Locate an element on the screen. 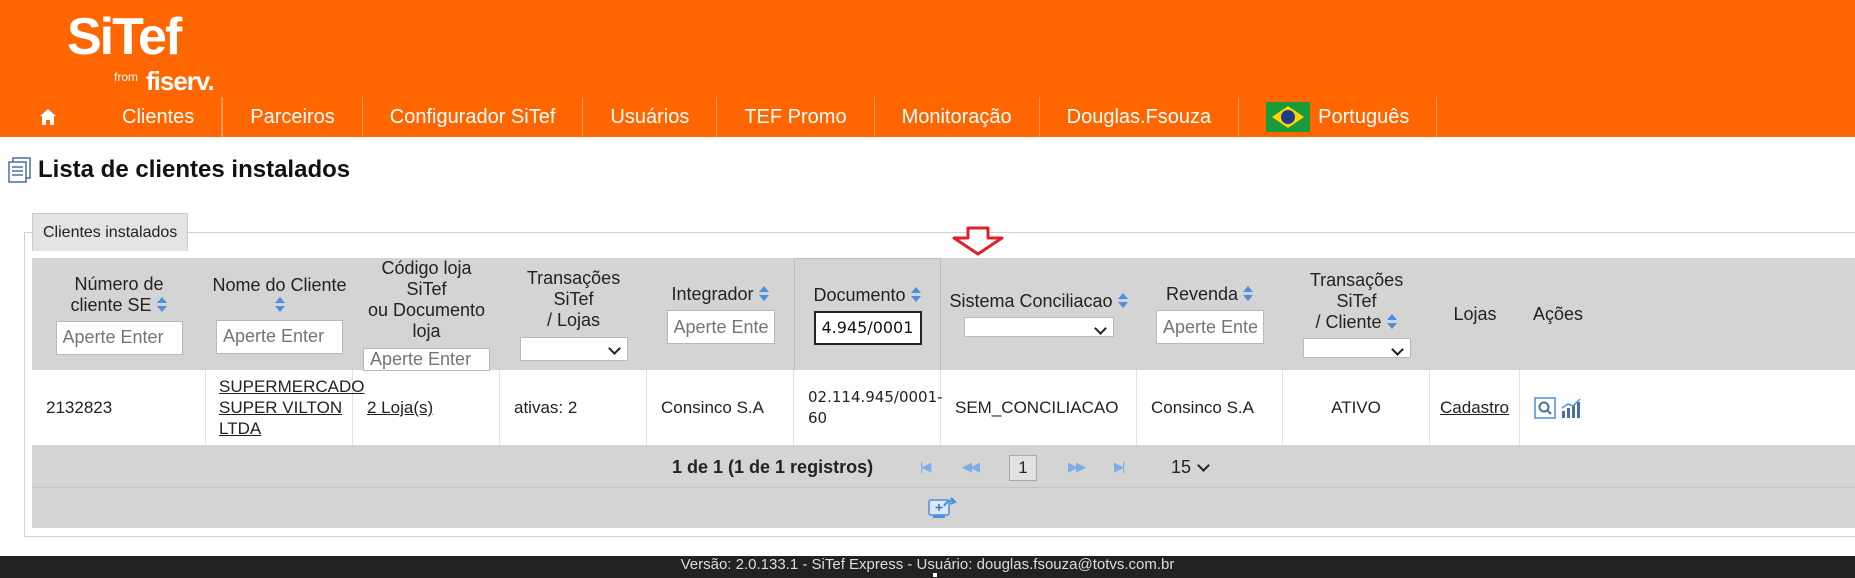  grid-toolbar is located at coordinates (943, 508).